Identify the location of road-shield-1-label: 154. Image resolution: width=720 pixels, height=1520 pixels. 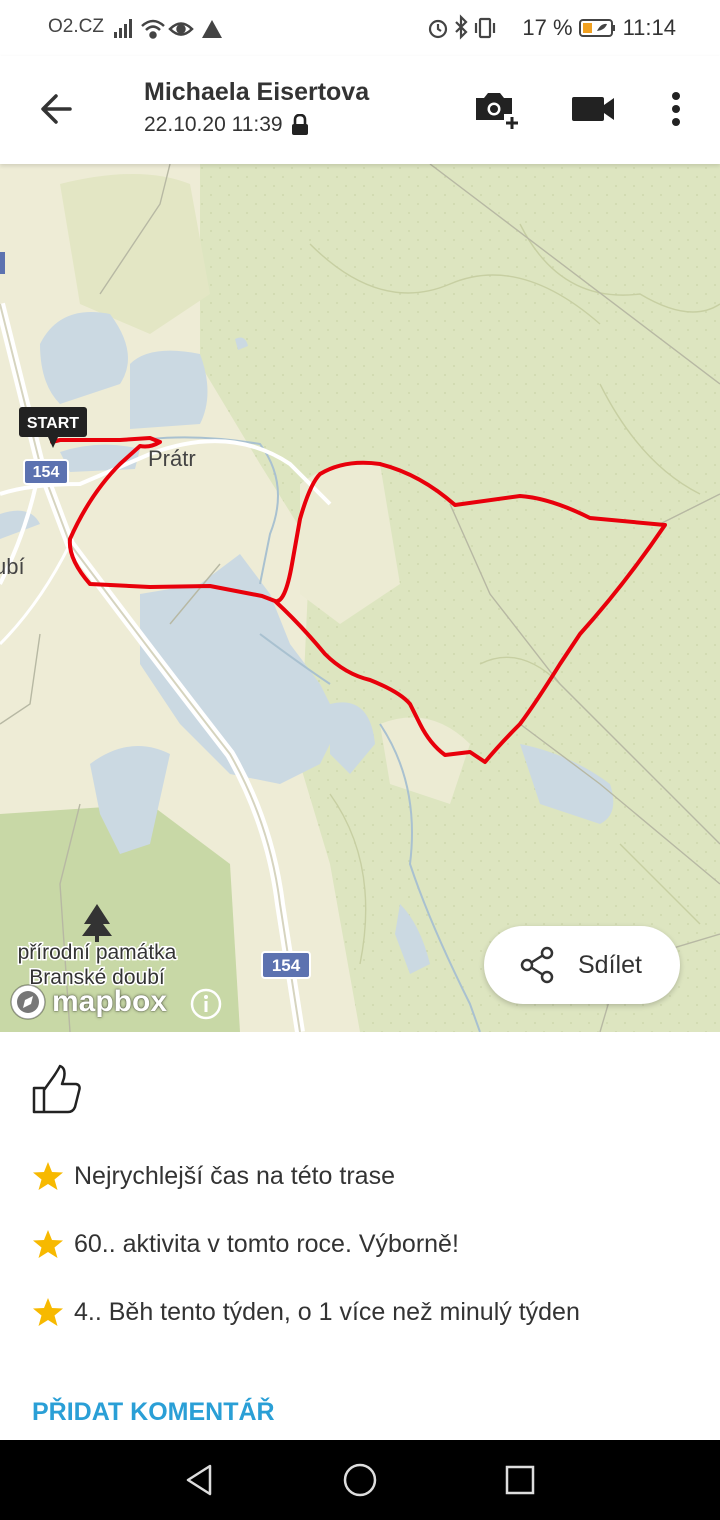
(46, 472).